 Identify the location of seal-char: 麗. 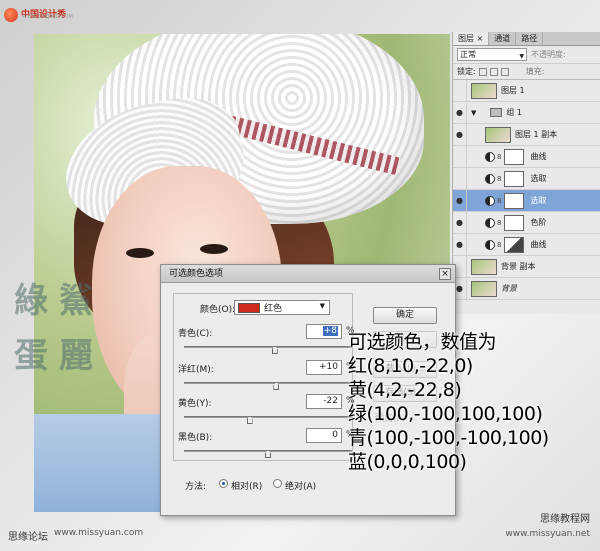
(76, 356).